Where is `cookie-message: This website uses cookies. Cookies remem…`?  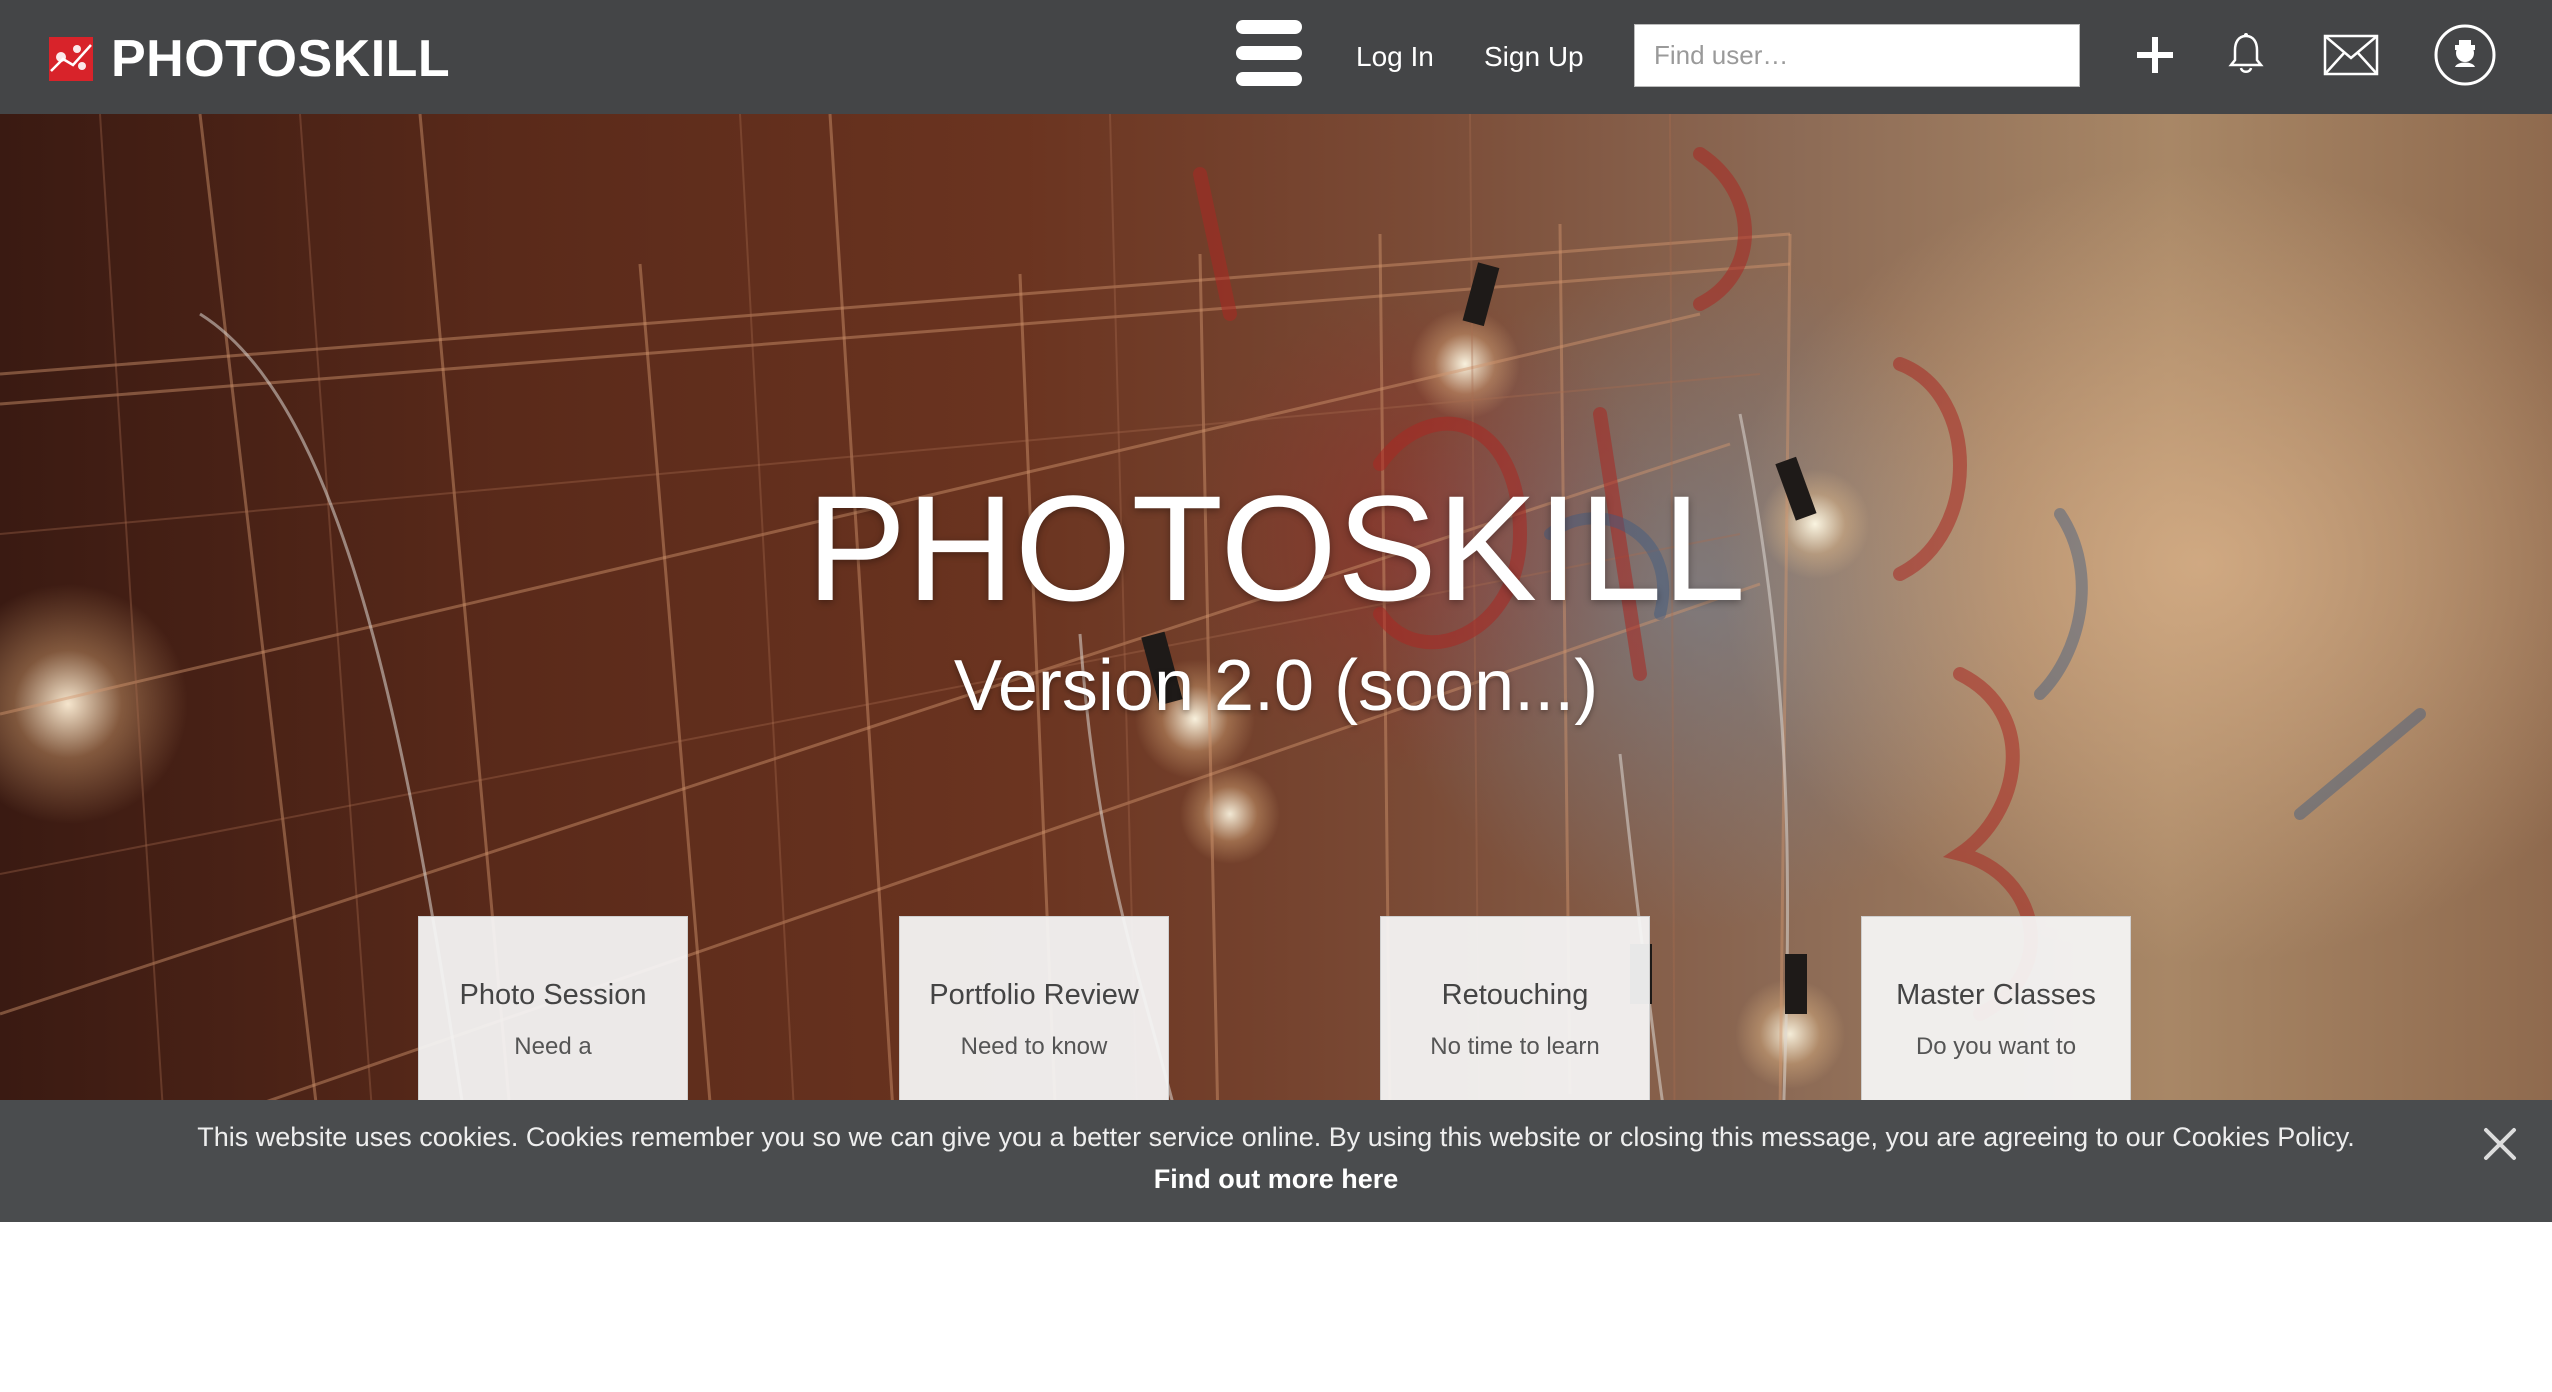 cookie-message: This website uses cookies. Cookies remem… is located at coordinates (1276, 1137).